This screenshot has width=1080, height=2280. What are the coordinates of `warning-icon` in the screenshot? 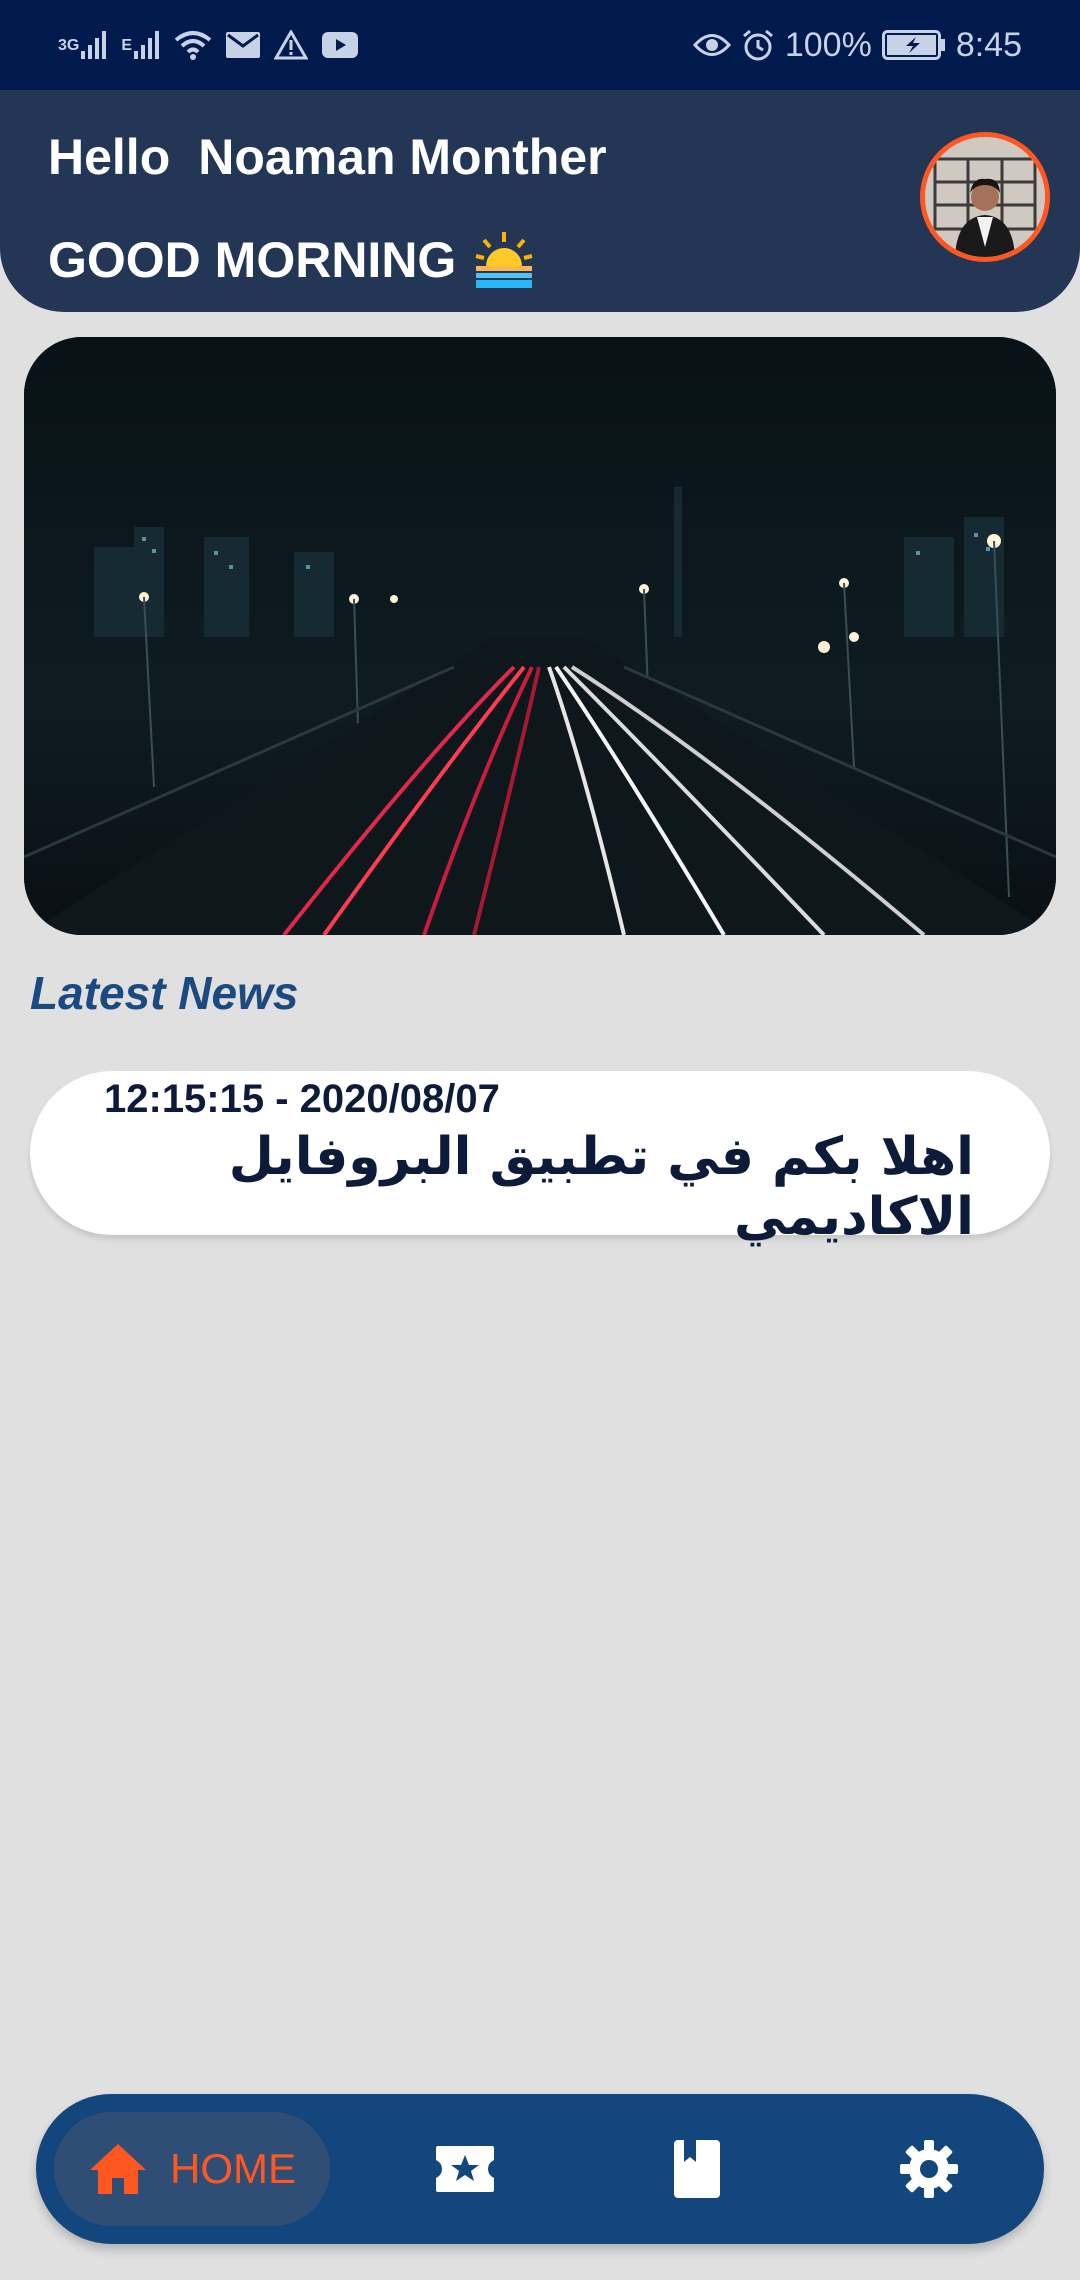 It's located at (291, 45).